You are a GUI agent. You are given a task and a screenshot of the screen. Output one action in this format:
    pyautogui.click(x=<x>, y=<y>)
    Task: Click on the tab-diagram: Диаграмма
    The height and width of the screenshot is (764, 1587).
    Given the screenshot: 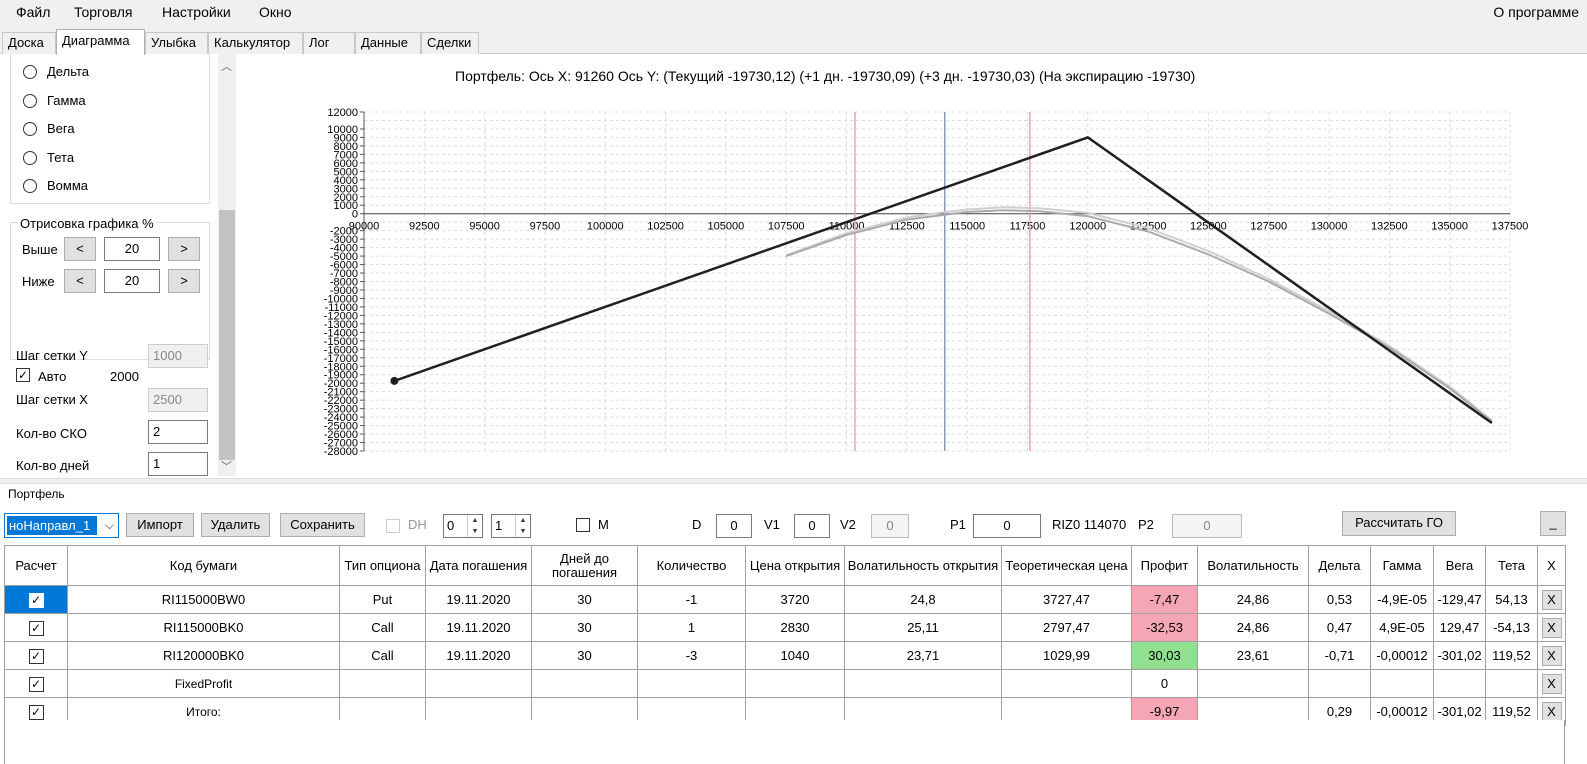 What is the action you would take?
    pyautogui.click(x=100, y=42)
    